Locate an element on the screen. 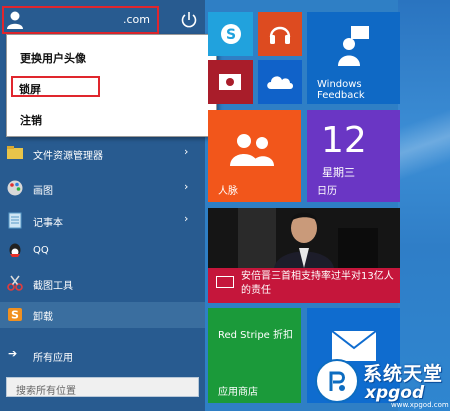 This screenshot has height=411, width=450. watermark-text: 系统天堂 is located at coordinates (403, 374).